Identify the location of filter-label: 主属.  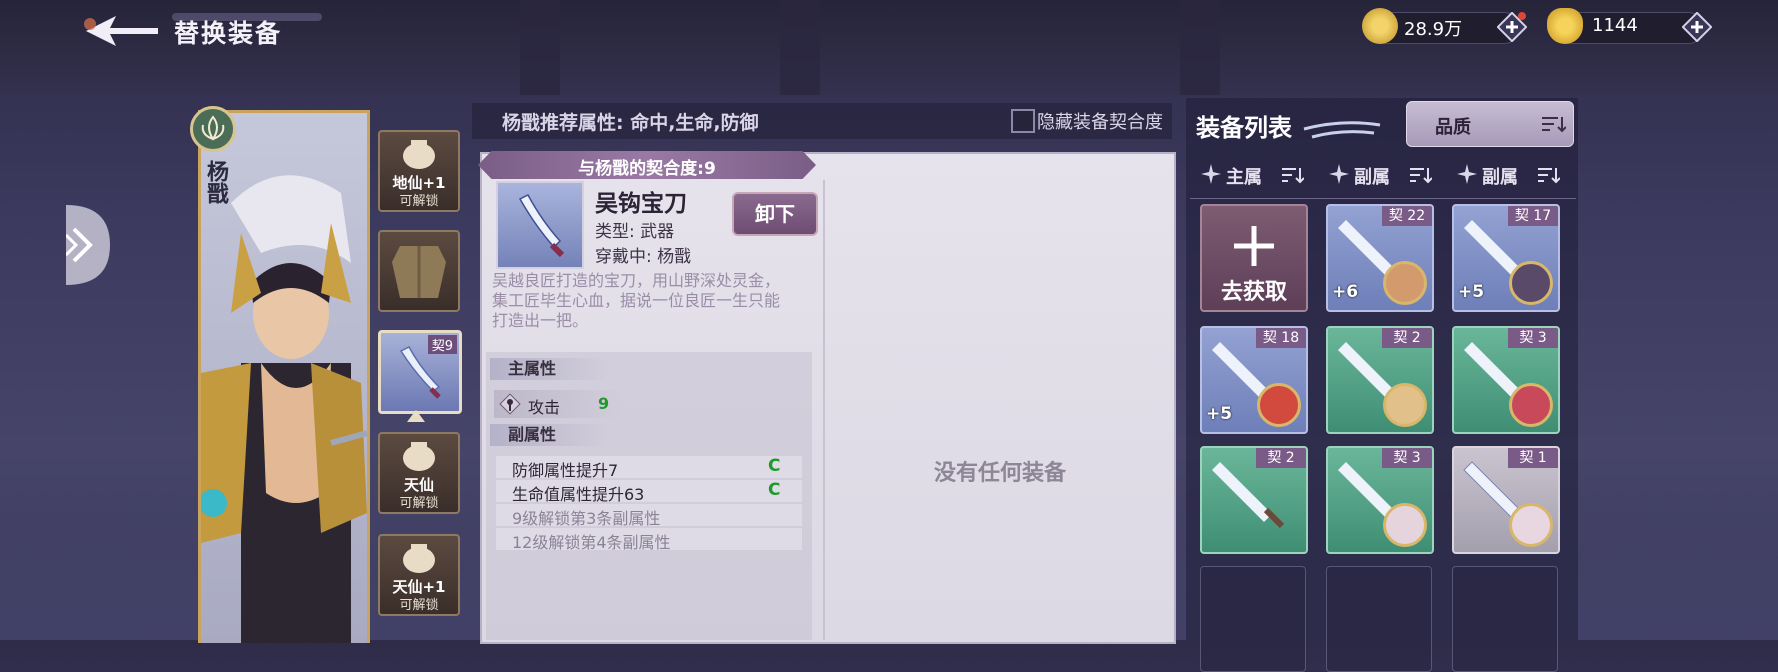
(1244, 177).